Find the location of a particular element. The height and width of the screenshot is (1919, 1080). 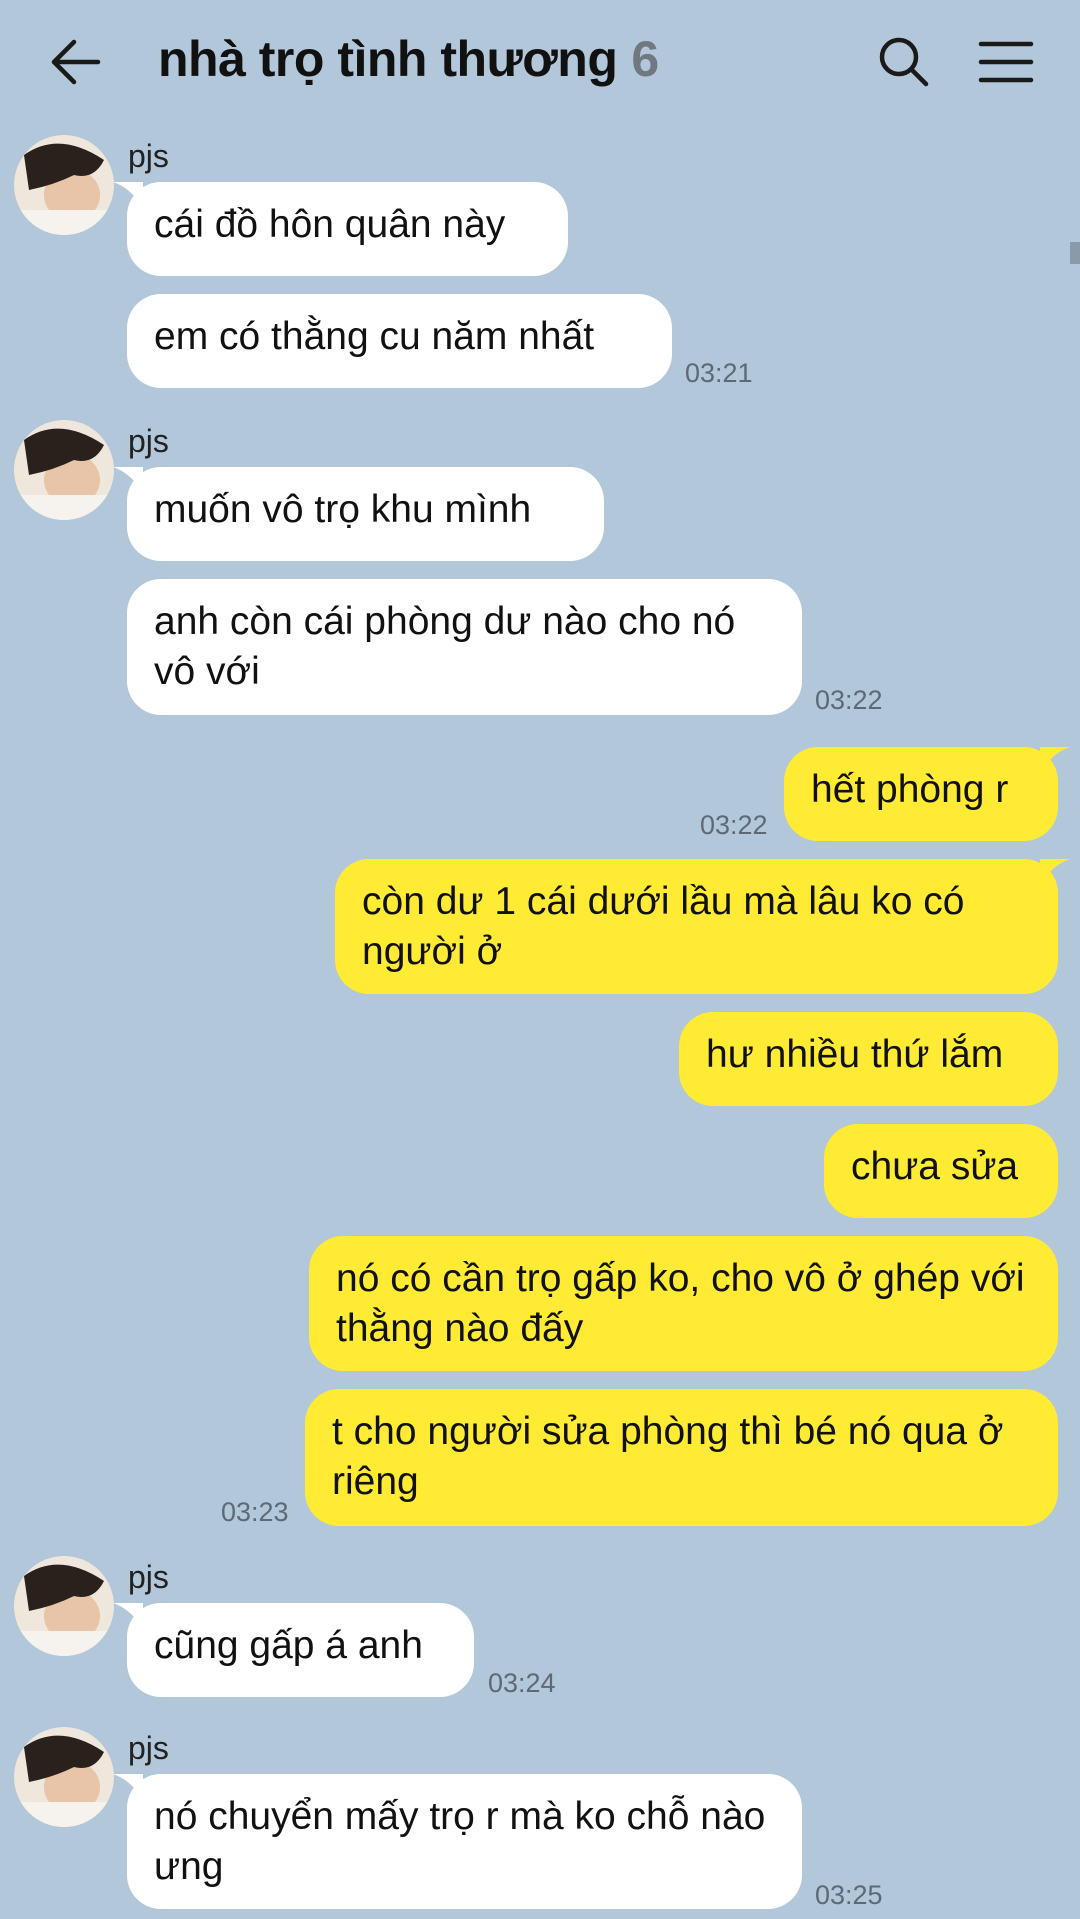

search-button is located at coordinates (904, 62).